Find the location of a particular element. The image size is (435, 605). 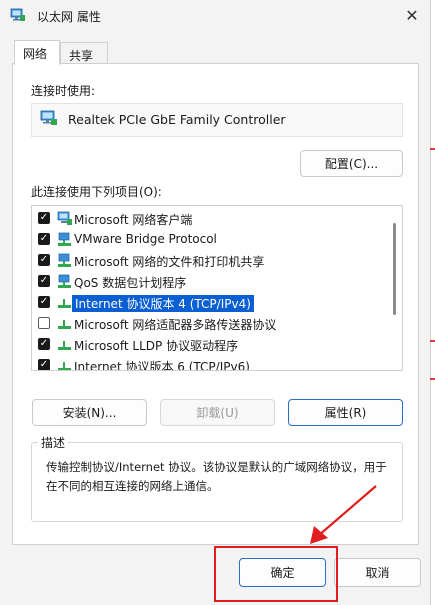

list-item: Microsoft 网络适配器多路传送器协议 is located at coordinates (213, 323).